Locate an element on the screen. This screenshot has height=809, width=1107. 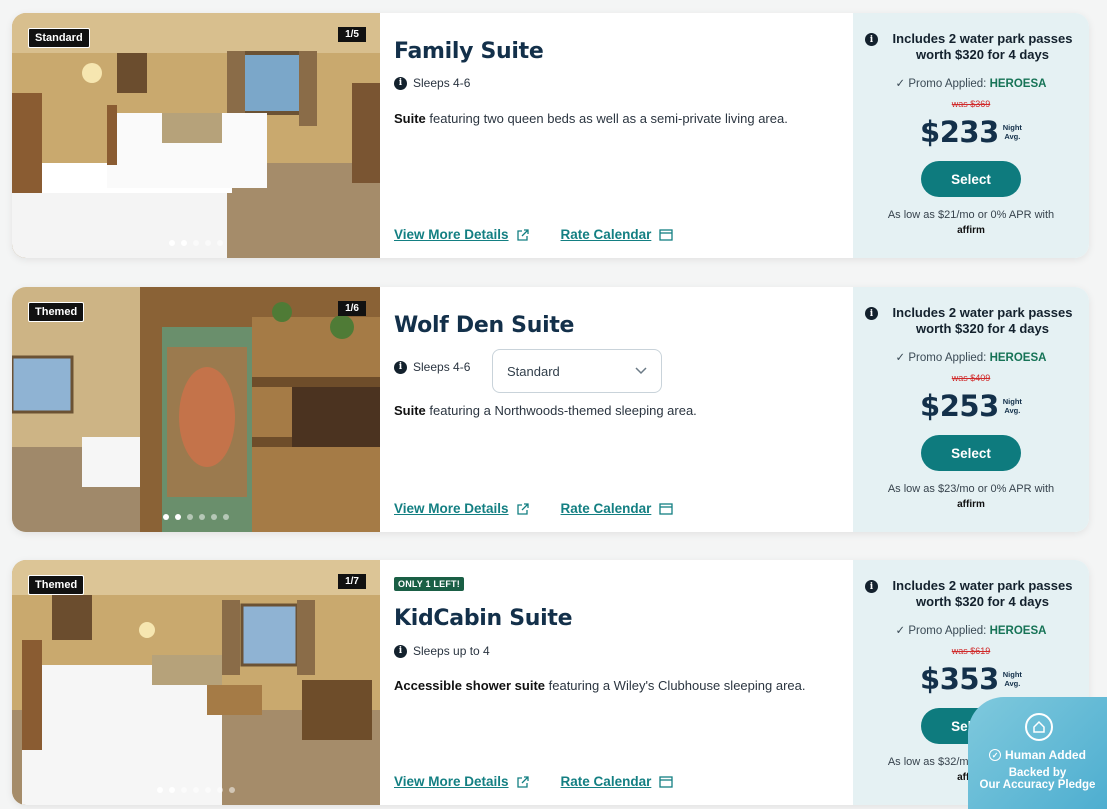
human-added-label: ✓ Human Added is located at coordinates (1037, 755).